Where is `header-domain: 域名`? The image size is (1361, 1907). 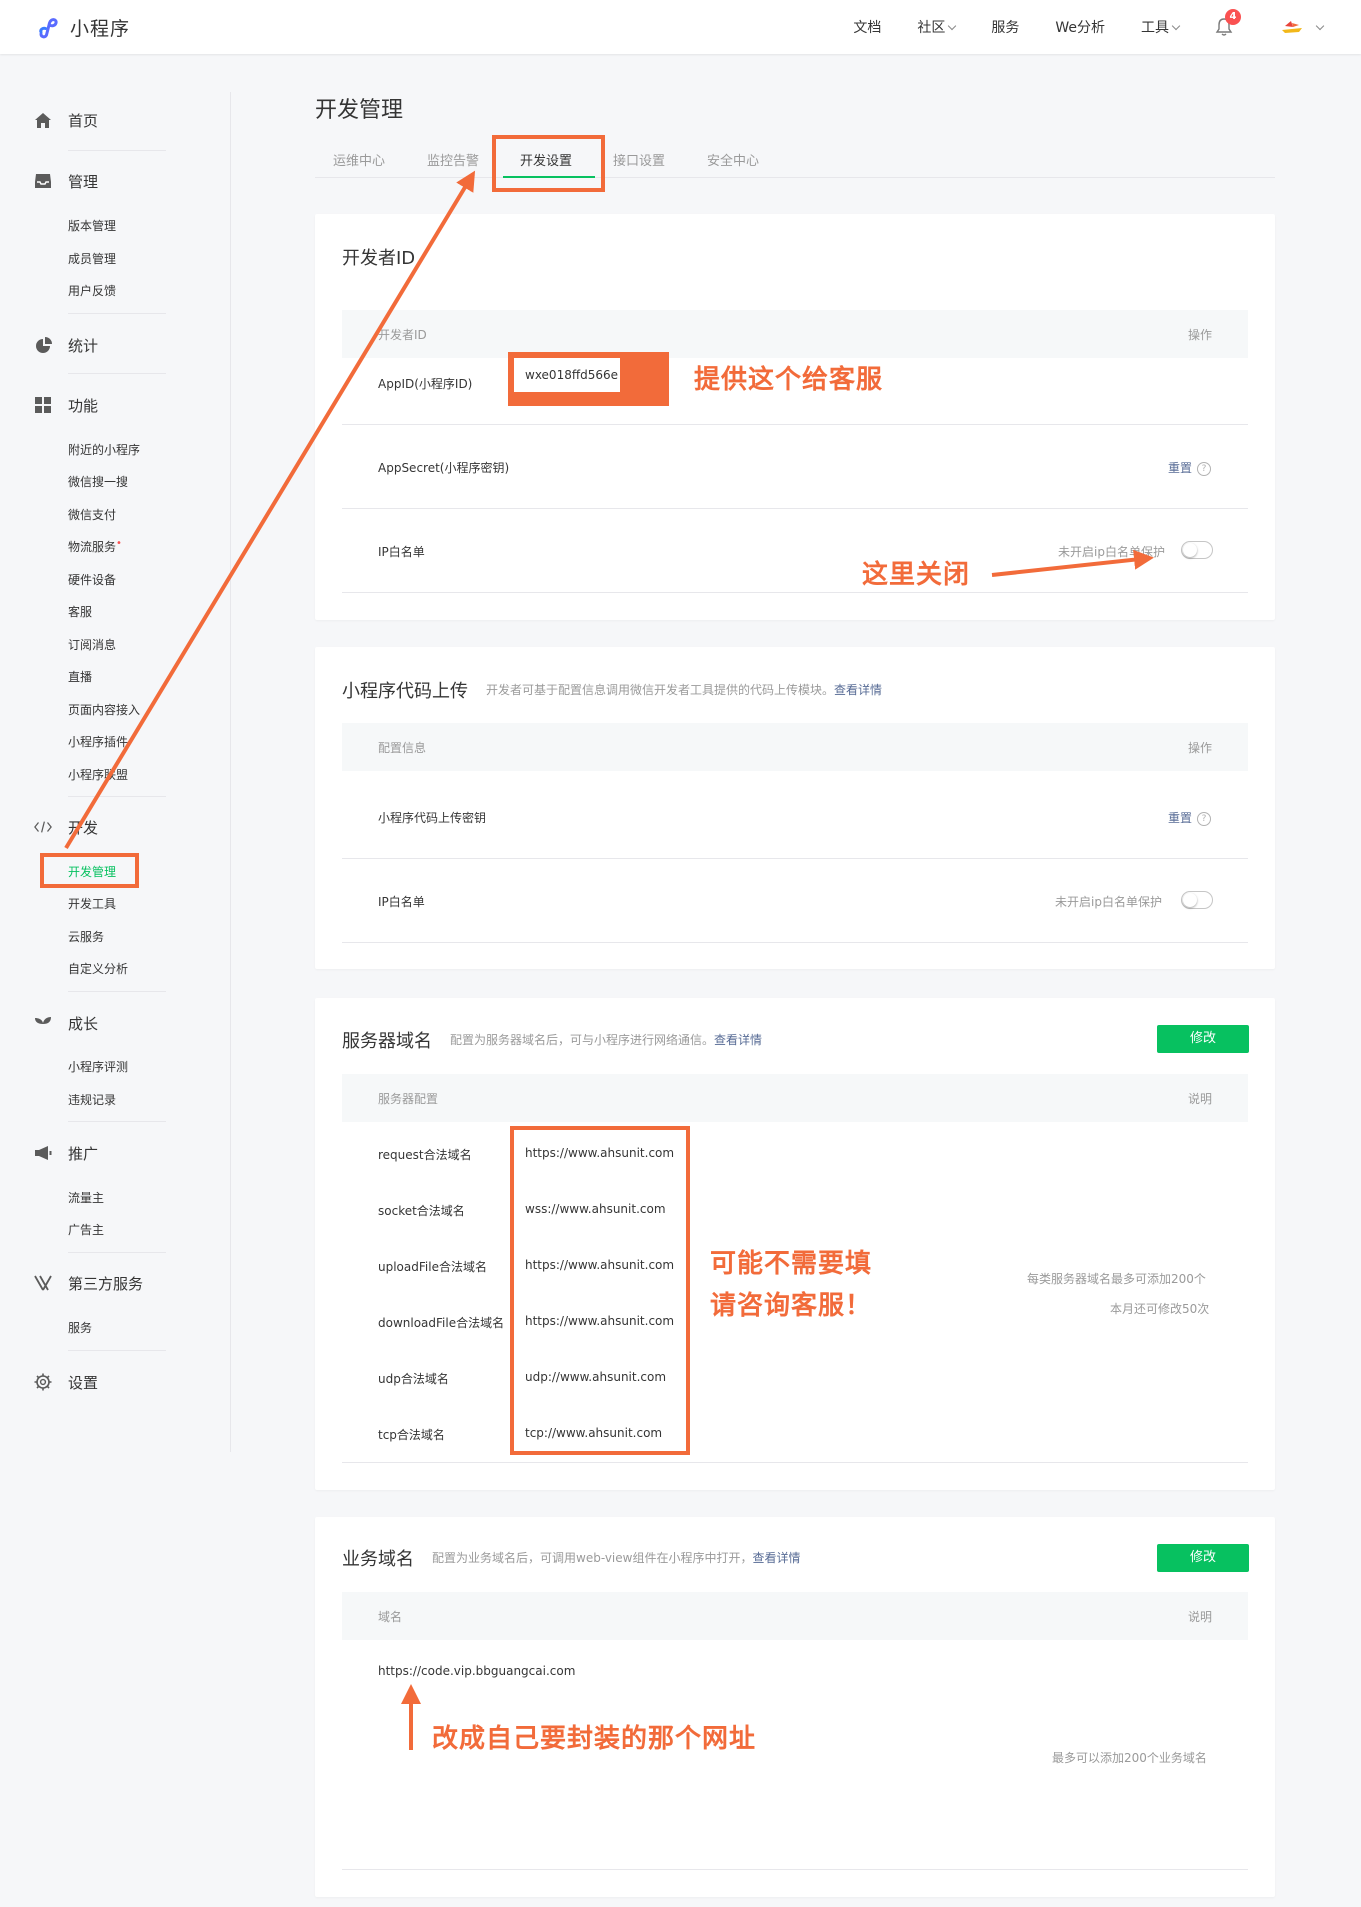
header-domain: 域名 is located at coordinates (390, 1617).